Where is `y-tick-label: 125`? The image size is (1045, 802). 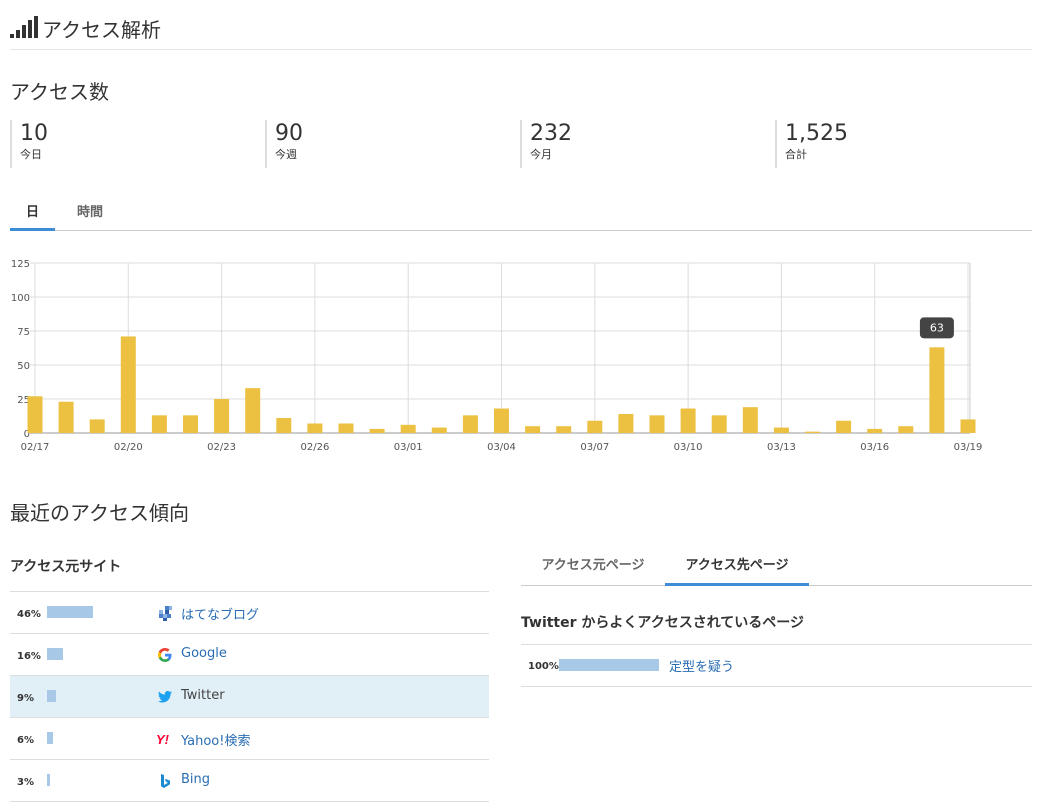
y-tick-label: 125 is located at coordinates (20, 264).